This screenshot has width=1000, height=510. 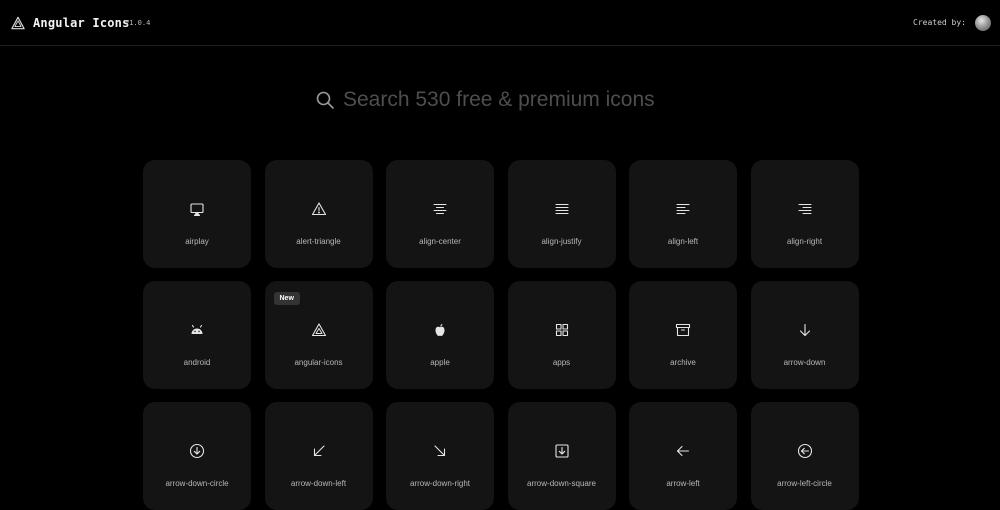 What do you see at coordinates (440, 483) in the screenshot?
I see `icon-card-label: arrow-down-right` at bounding box center [440, 483].